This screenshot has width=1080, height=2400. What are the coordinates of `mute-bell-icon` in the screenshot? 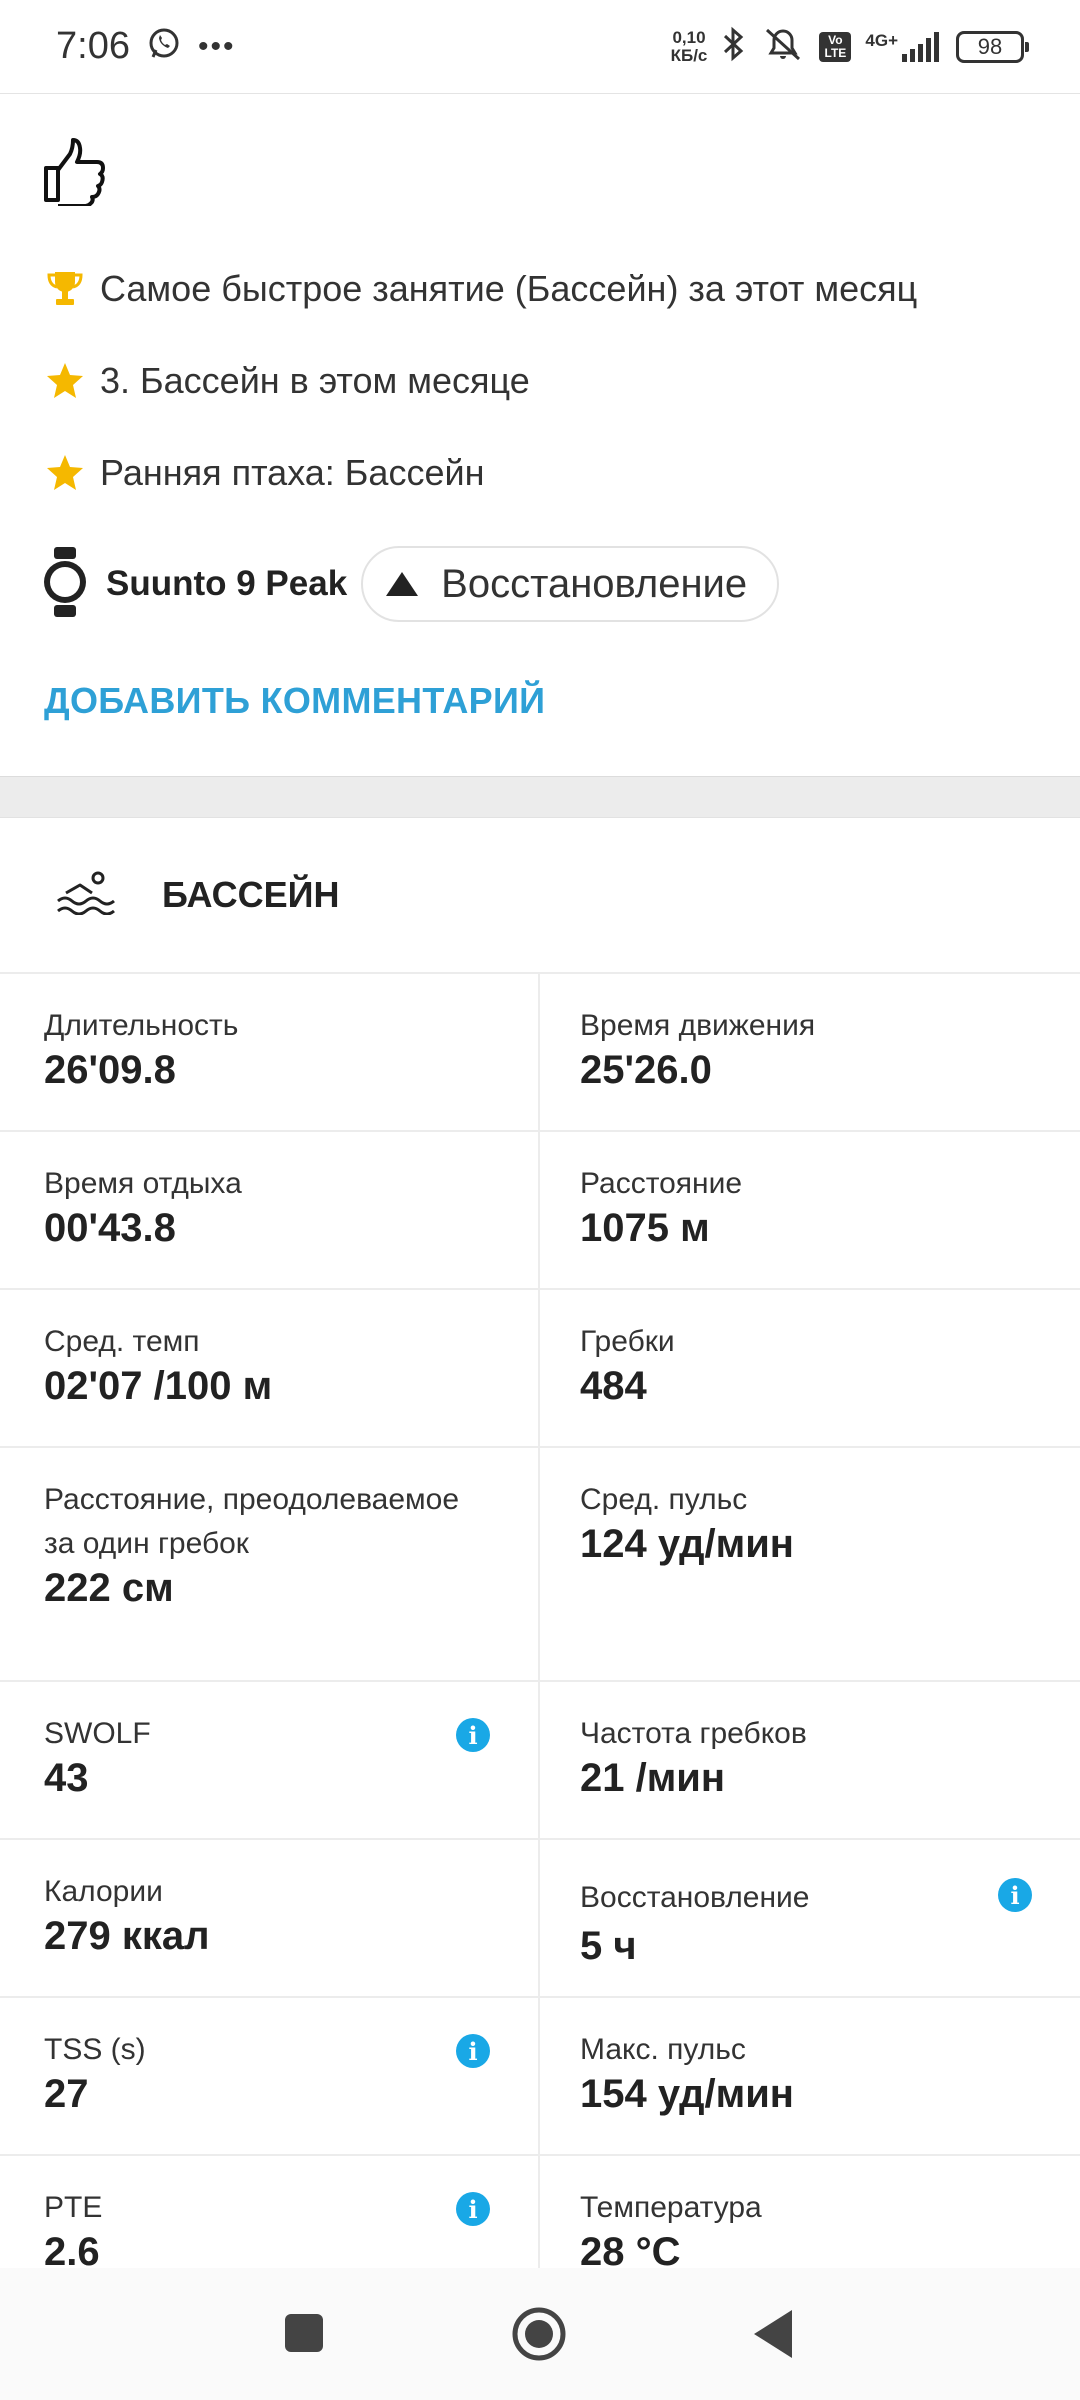 It's located at (783, 46).